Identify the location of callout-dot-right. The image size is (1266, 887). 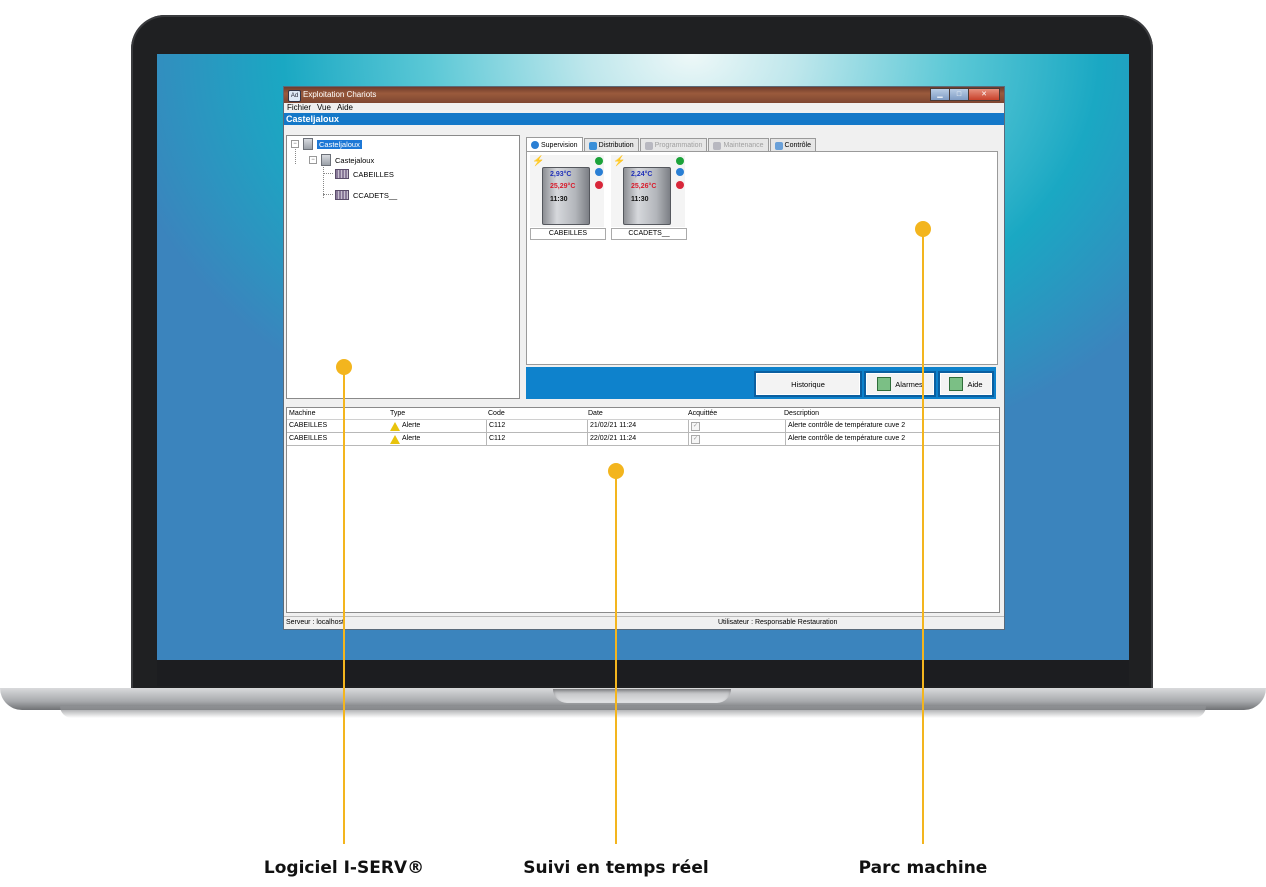
(923, 229).